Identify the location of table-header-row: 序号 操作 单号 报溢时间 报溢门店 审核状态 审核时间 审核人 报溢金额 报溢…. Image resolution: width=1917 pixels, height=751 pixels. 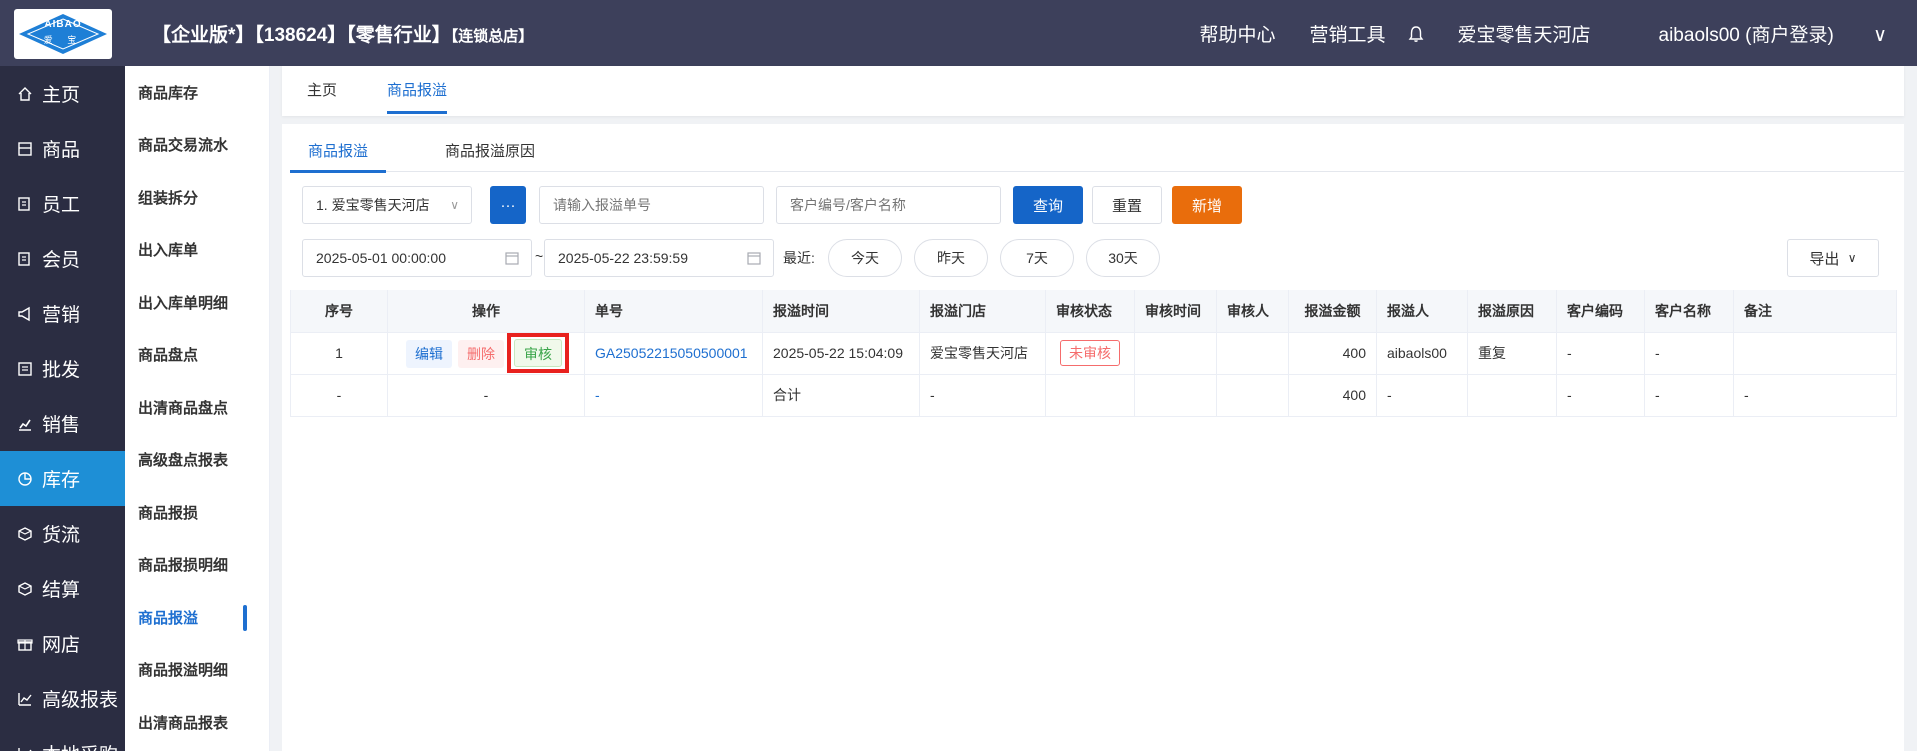
(1093, 311).